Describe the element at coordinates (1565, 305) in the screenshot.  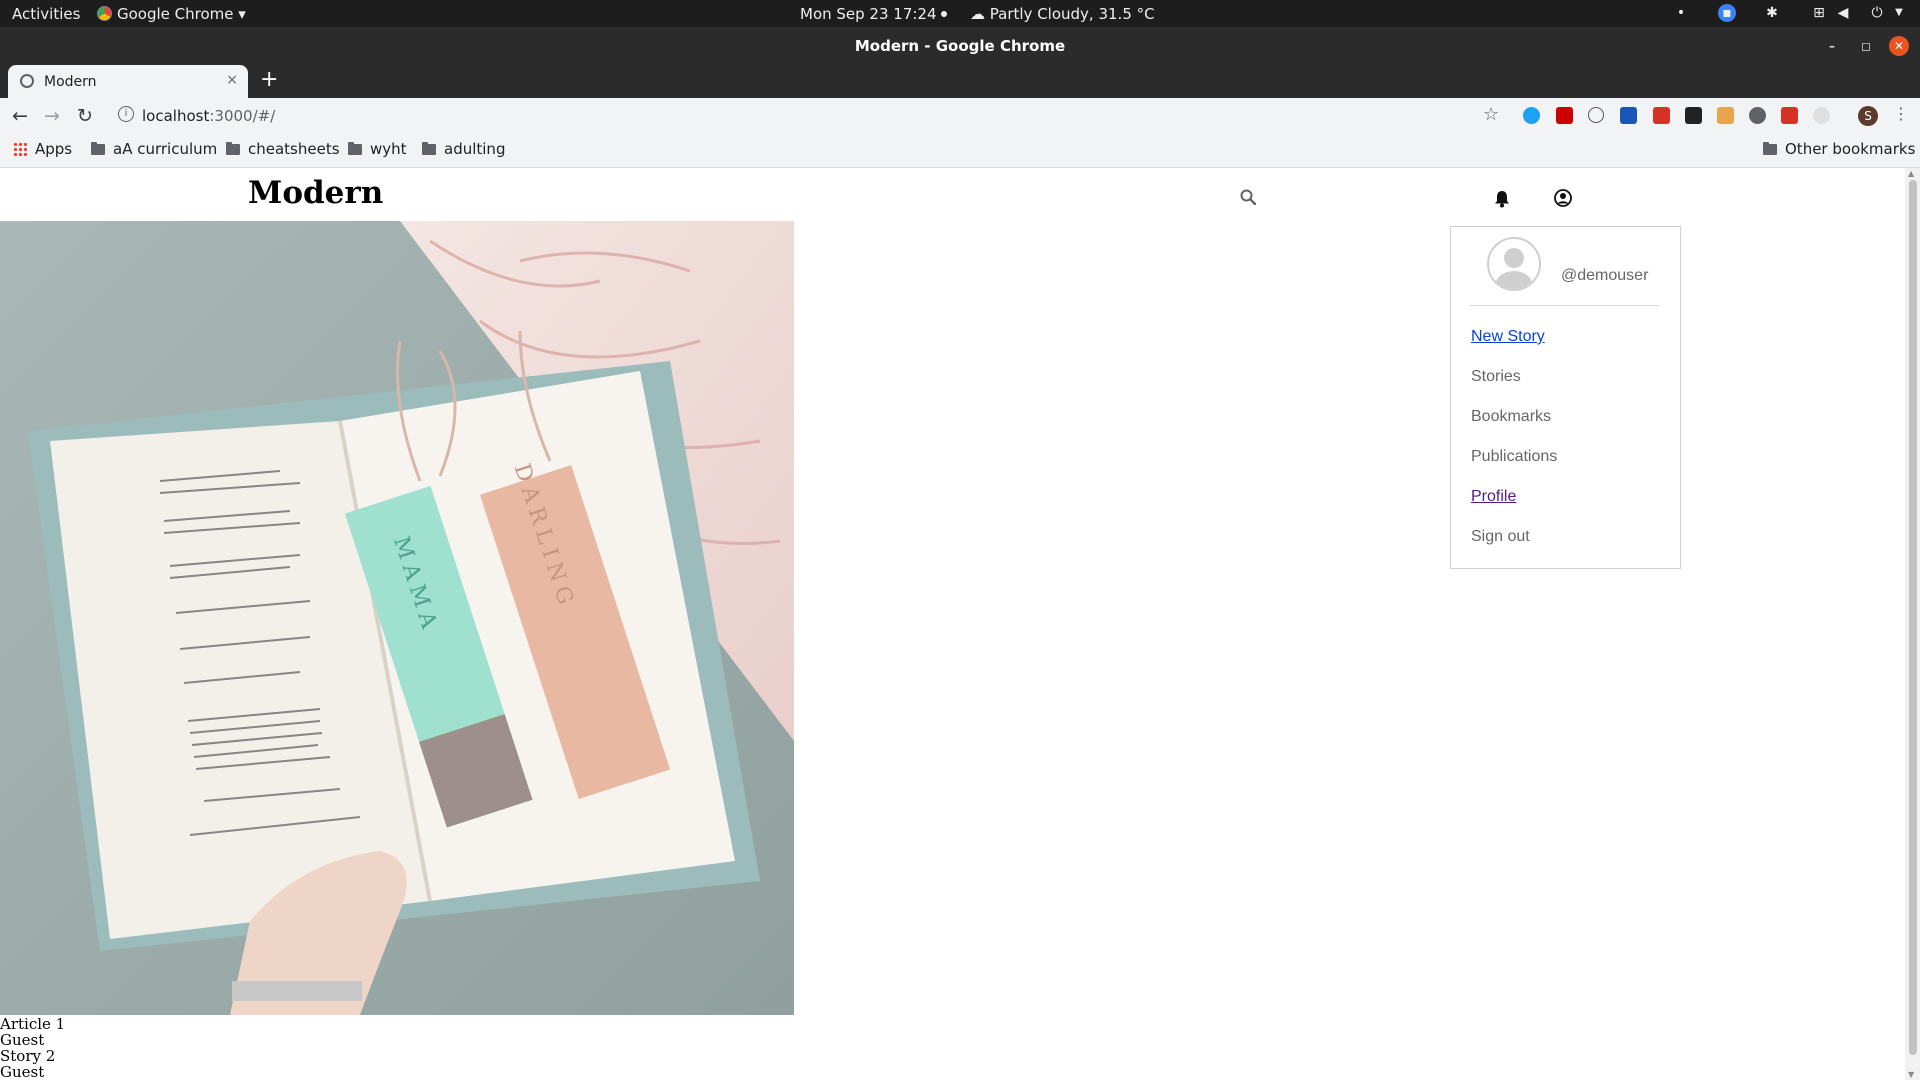
I see `divider` at that location.